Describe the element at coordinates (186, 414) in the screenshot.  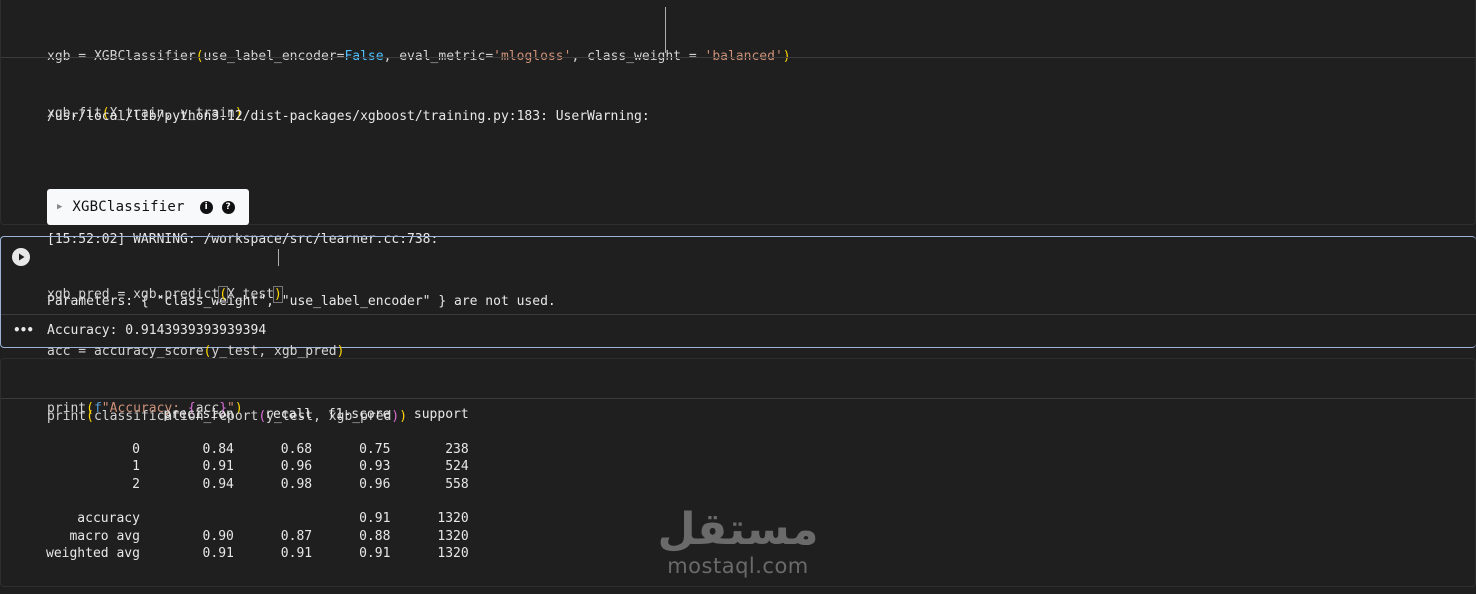
I see `report-header-cell: precision` at that location.